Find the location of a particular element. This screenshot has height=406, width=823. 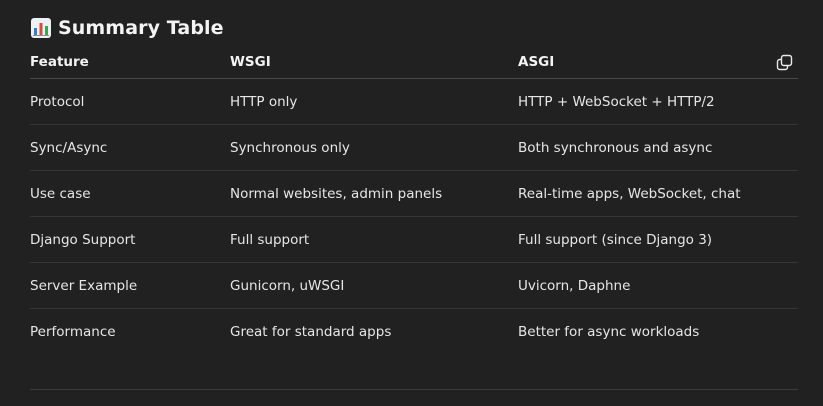

cell-feature: Use case is located at coordinates (60, 193).